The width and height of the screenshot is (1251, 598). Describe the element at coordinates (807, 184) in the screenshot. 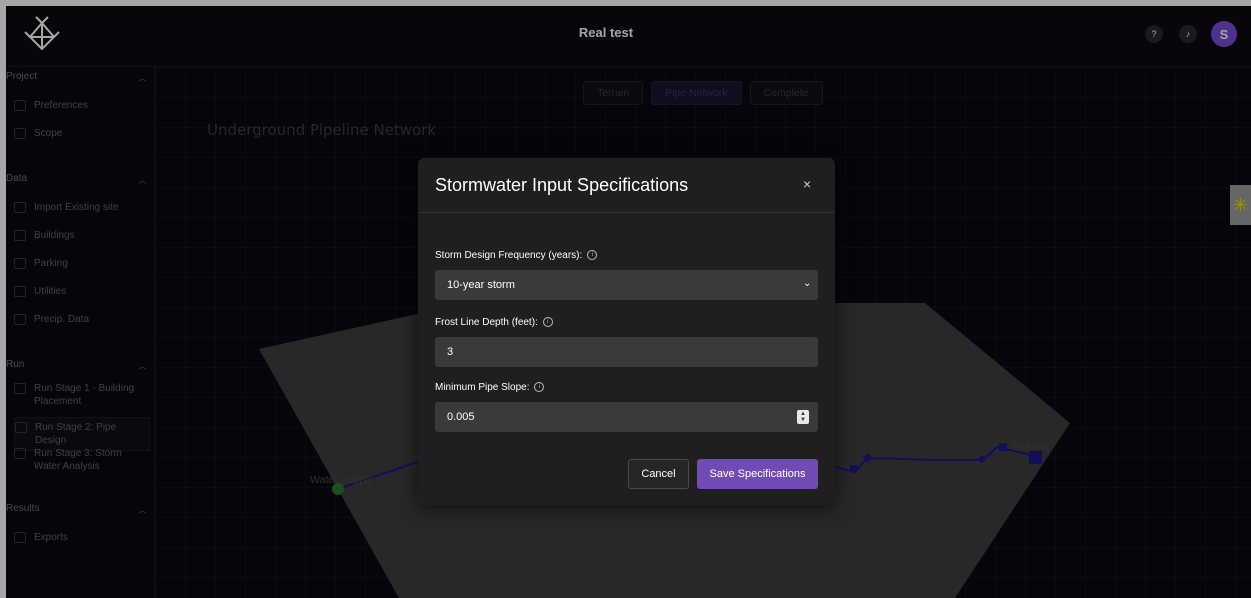

I see `close-icon: ×` at that location.